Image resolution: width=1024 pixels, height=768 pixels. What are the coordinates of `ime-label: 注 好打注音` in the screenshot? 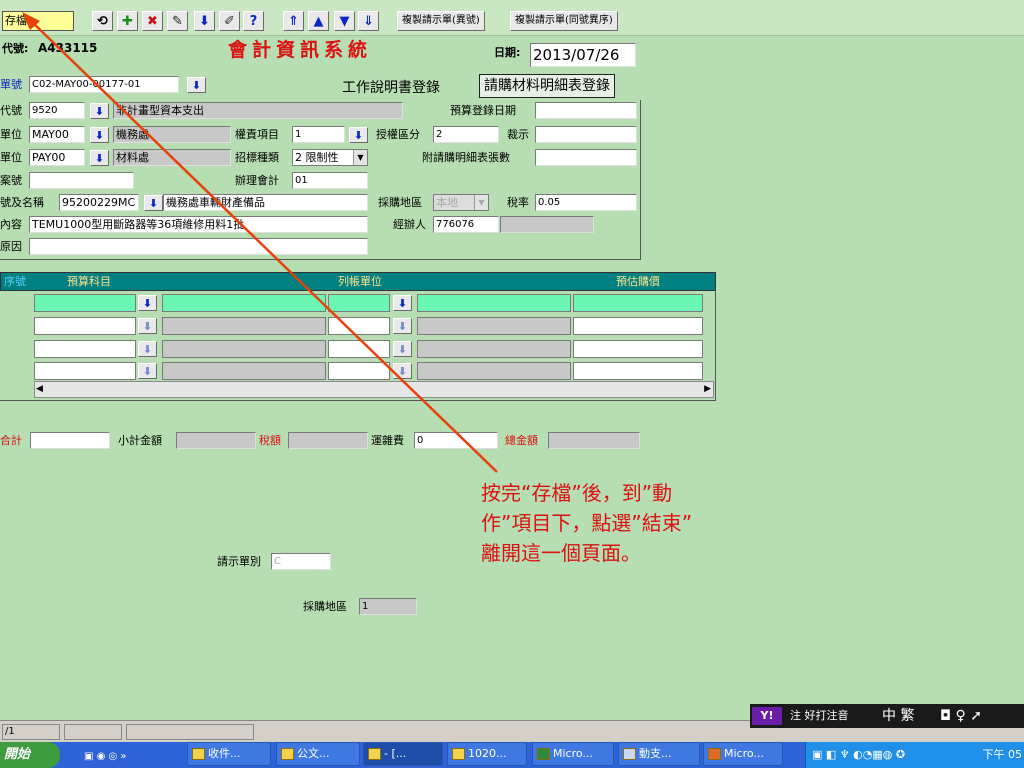 It's located at (819, 715).